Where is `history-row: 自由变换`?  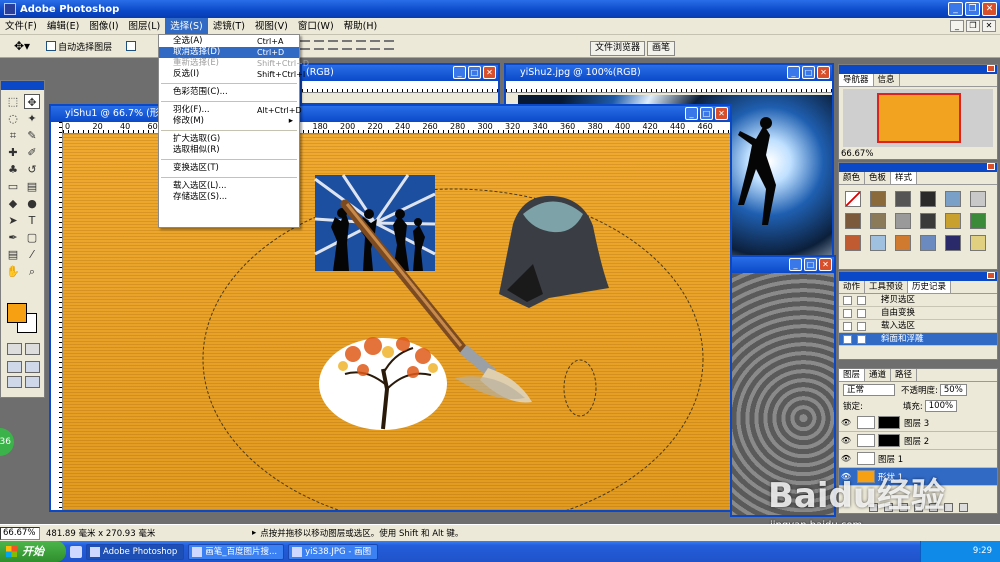 history-row: 自由变换 is located at coordinates (918, 313).